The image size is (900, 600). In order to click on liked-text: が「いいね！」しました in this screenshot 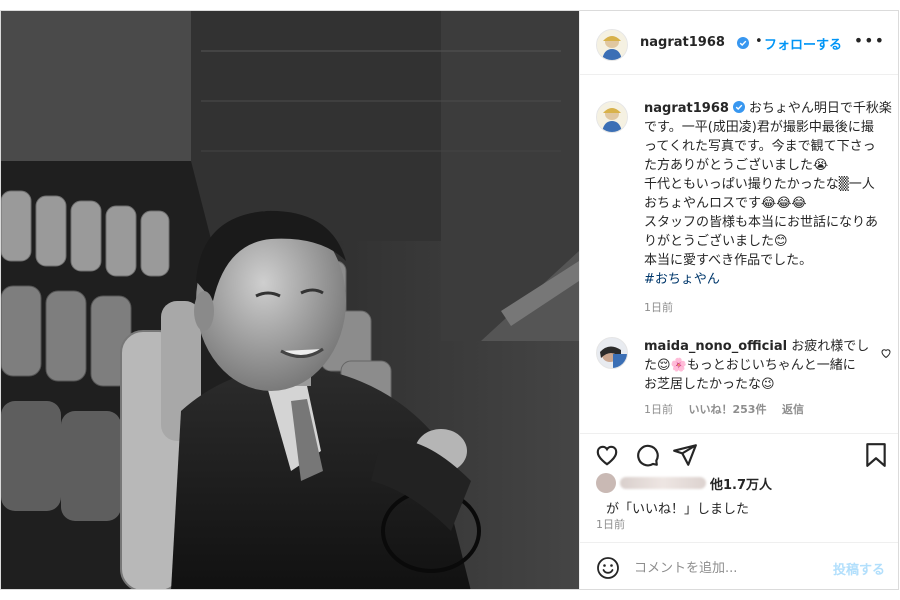, I will do `click(678, 509)`.